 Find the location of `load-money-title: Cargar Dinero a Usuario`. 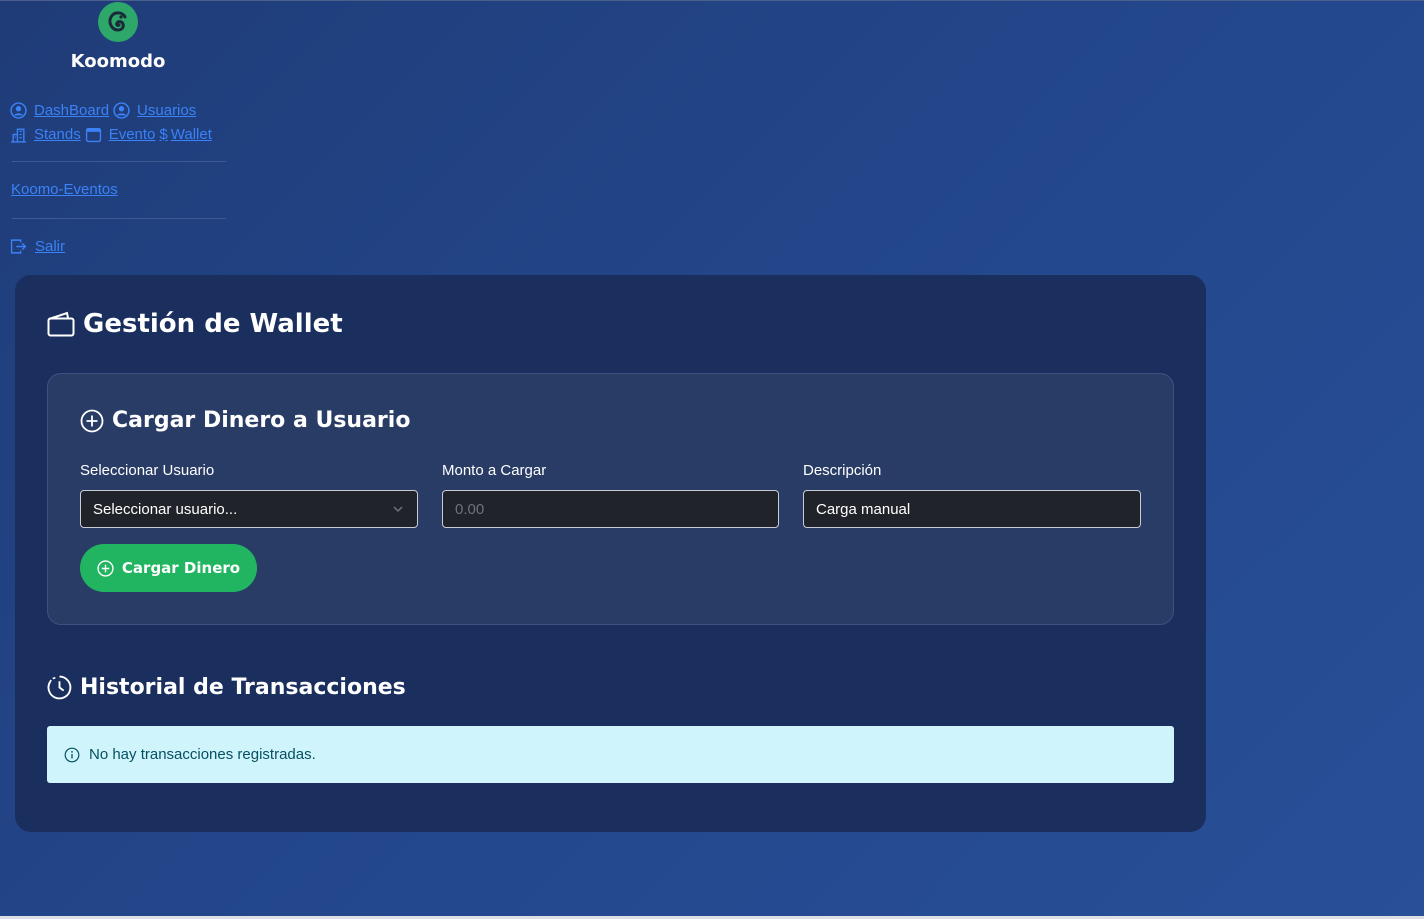

load-money-title: Cargar Dinero a Usuario is located at coordinates (245, 420).